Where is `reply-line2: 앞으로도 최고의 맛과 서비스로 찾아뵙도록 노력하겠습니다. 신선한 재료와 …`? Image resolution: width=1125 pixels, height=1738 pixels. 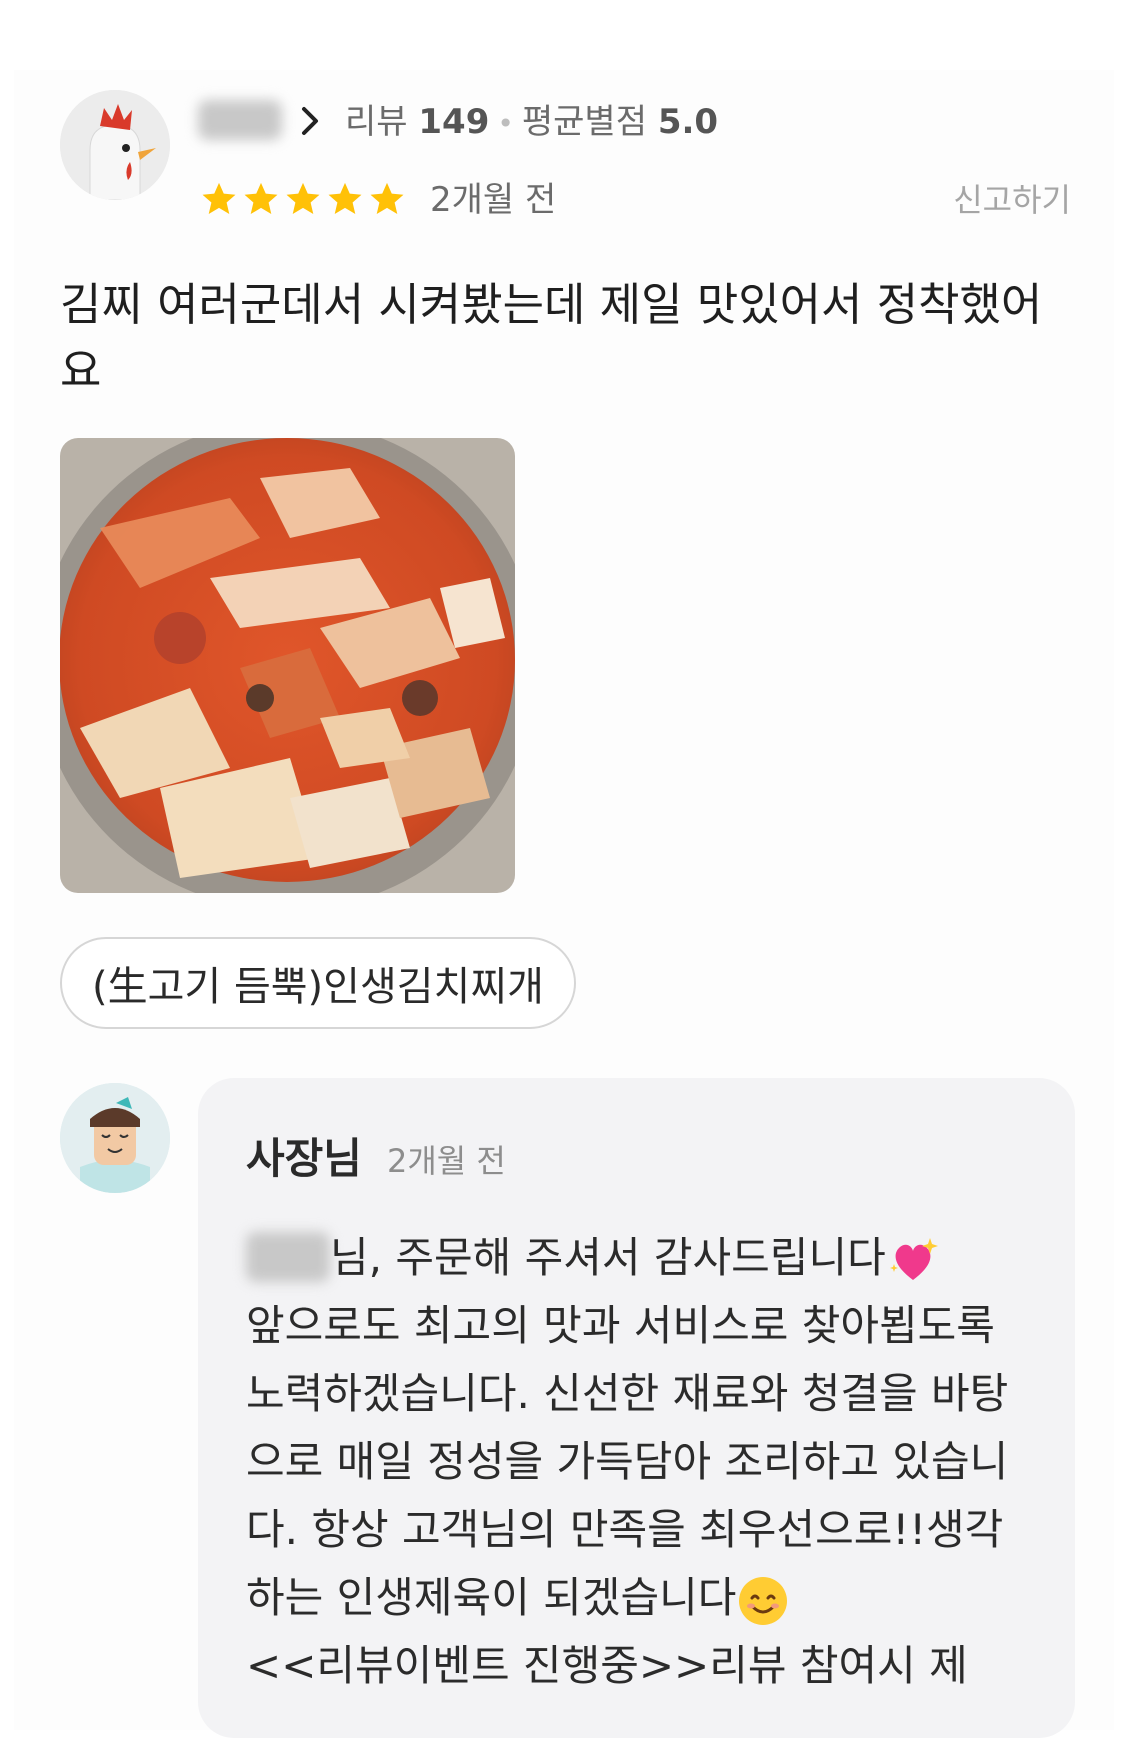 reply-line2: 앞으로도 최고의 맛과 서비스로 찾아뵙도록 노력하겠습니다. 신선한 재료와 … is located at coordinates (627, 1461).